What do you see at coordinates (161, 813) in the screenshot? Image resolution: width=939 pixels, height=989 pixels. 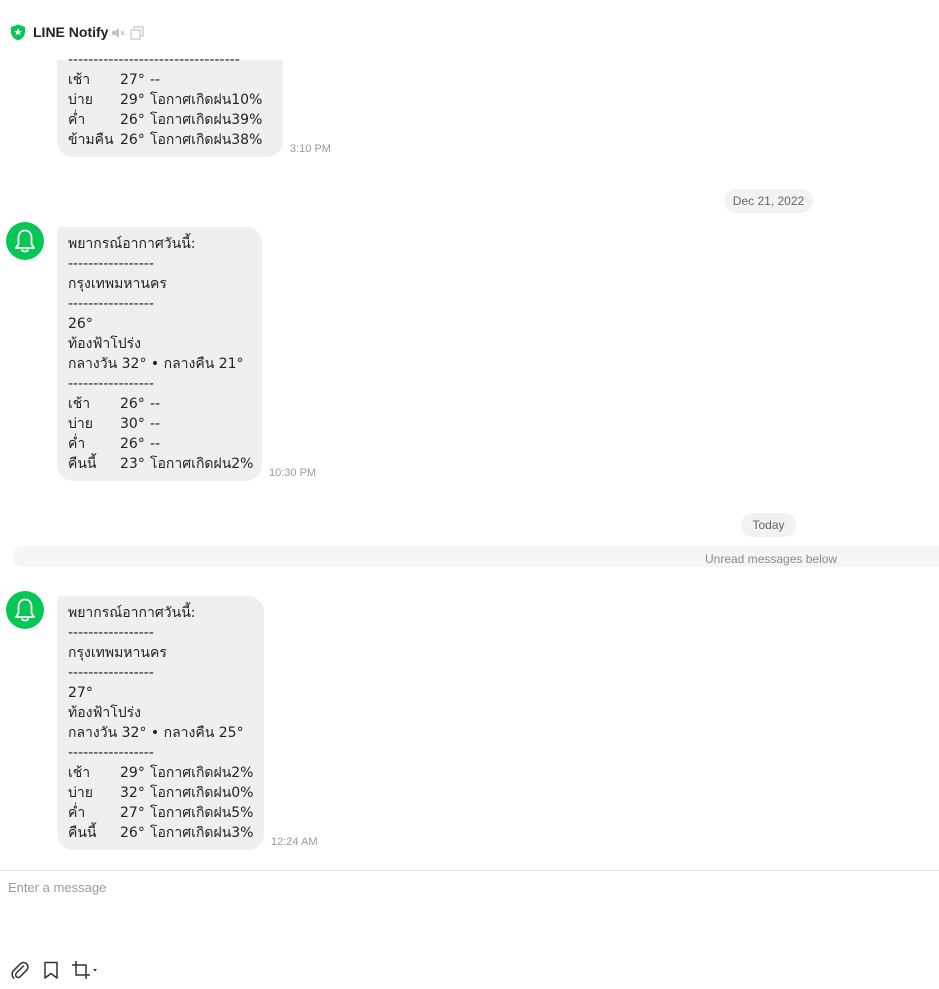 I see `forecast-row: ค่ำ 27° โอกาศเกิดฝน5%` at bounding box center [161, 813].